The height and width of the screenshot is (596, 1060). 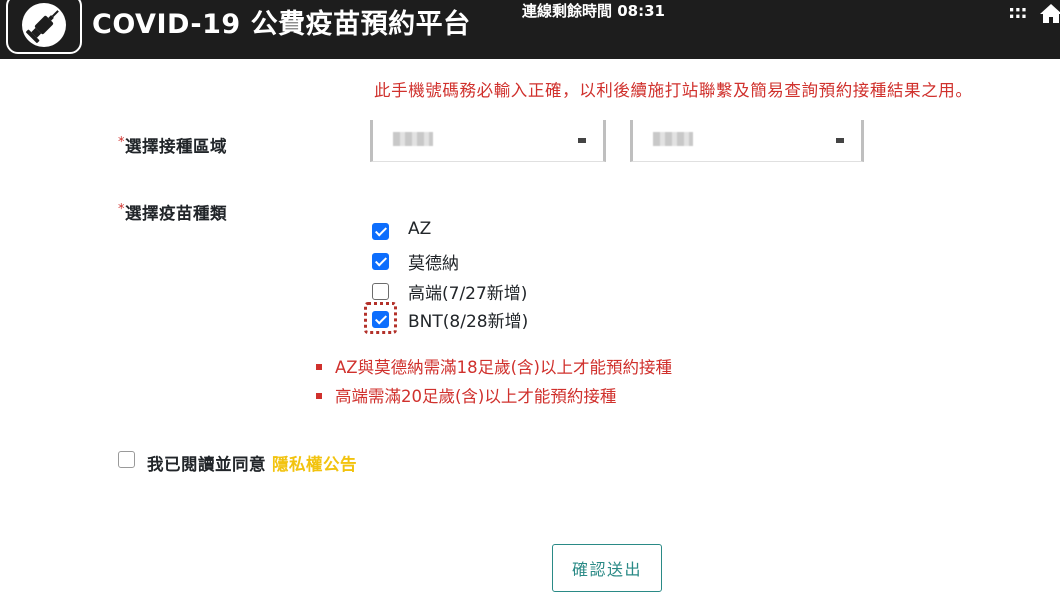 I want to click on age-rule: 高端需滿20足歲(含)以上才能預約接種, so click(x=466, y=395).